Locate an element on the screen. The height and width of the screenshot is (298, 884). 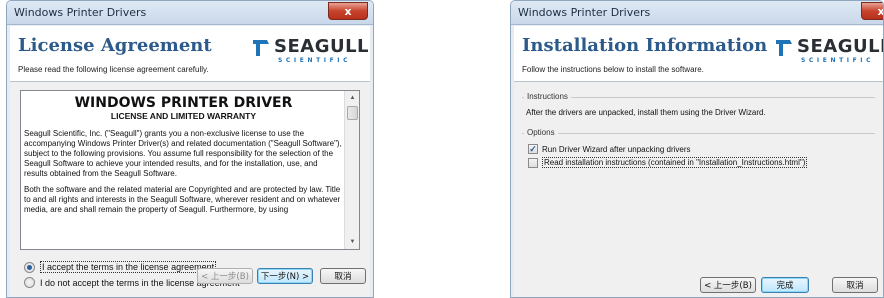
radio-button-selected is located at coordinates (29, 267).